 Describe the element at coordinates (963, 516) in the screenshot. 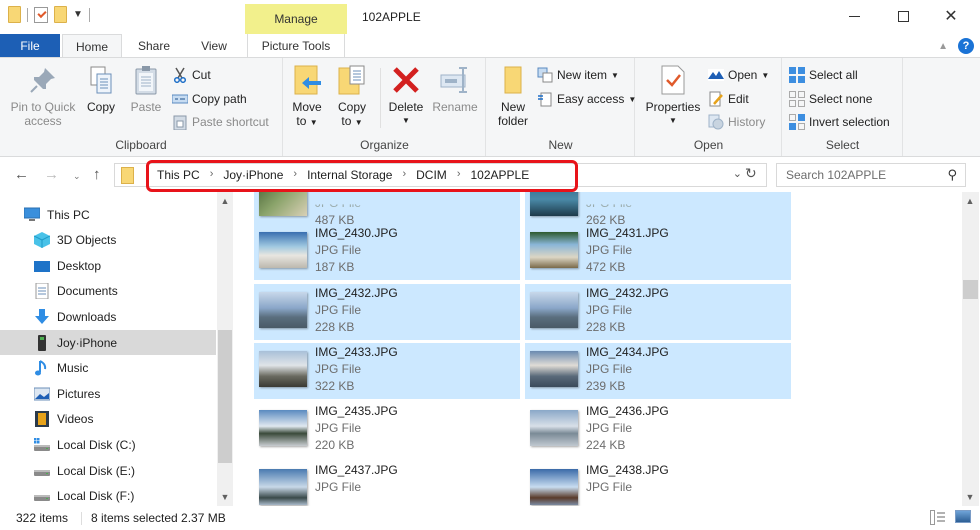

I see `large-icons-view-icon` at that location.